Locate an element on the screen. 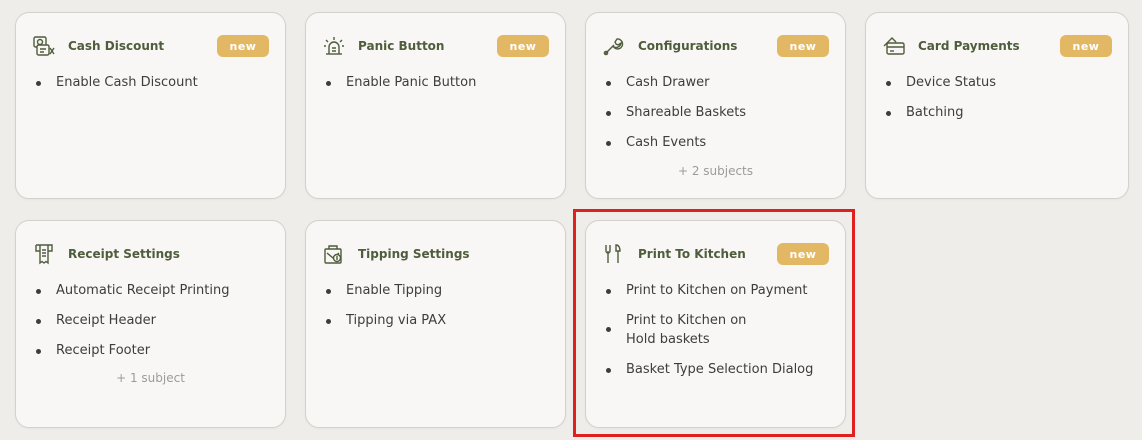 The height and width of the screenshot is (440, 1142). card-title: Receipt Settings is located at coordinates (124, 254).